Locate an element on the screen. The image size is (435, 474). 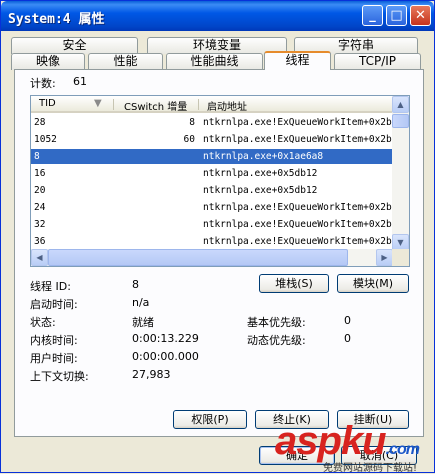
base-priority-value: 0 is located at coordinates (347, 320).